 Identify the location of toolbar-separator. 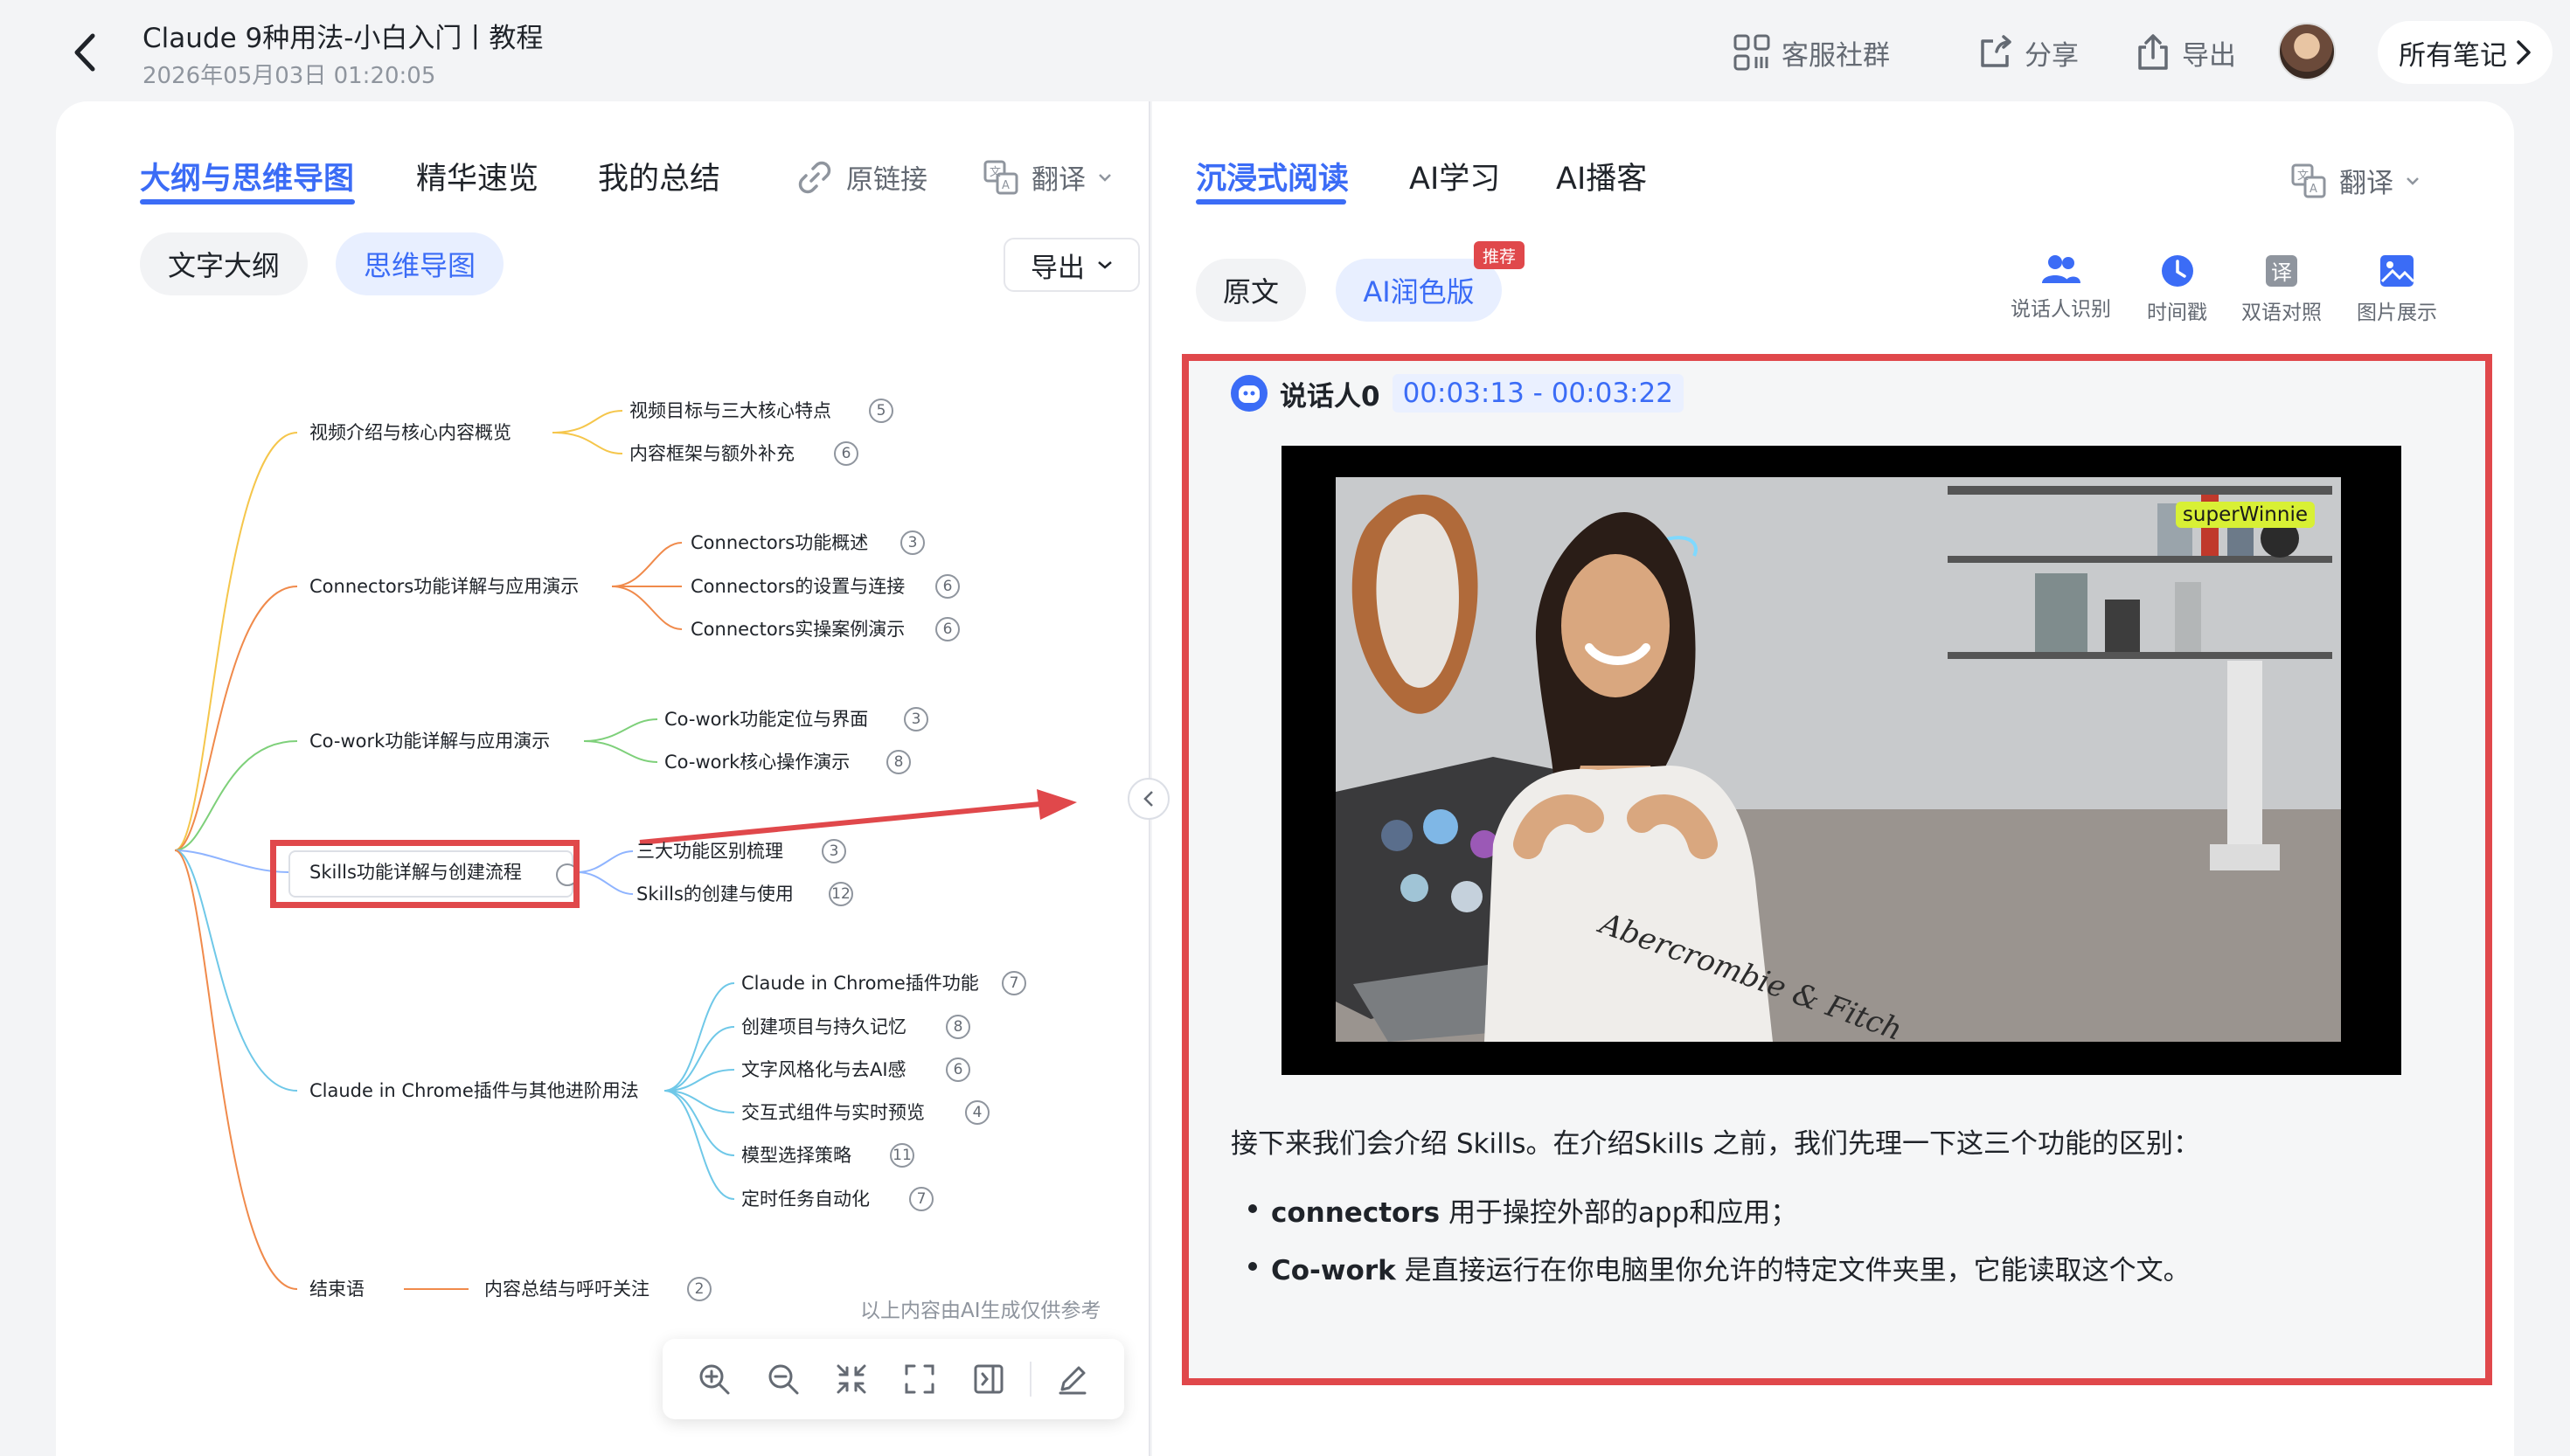
(1030, 1379).